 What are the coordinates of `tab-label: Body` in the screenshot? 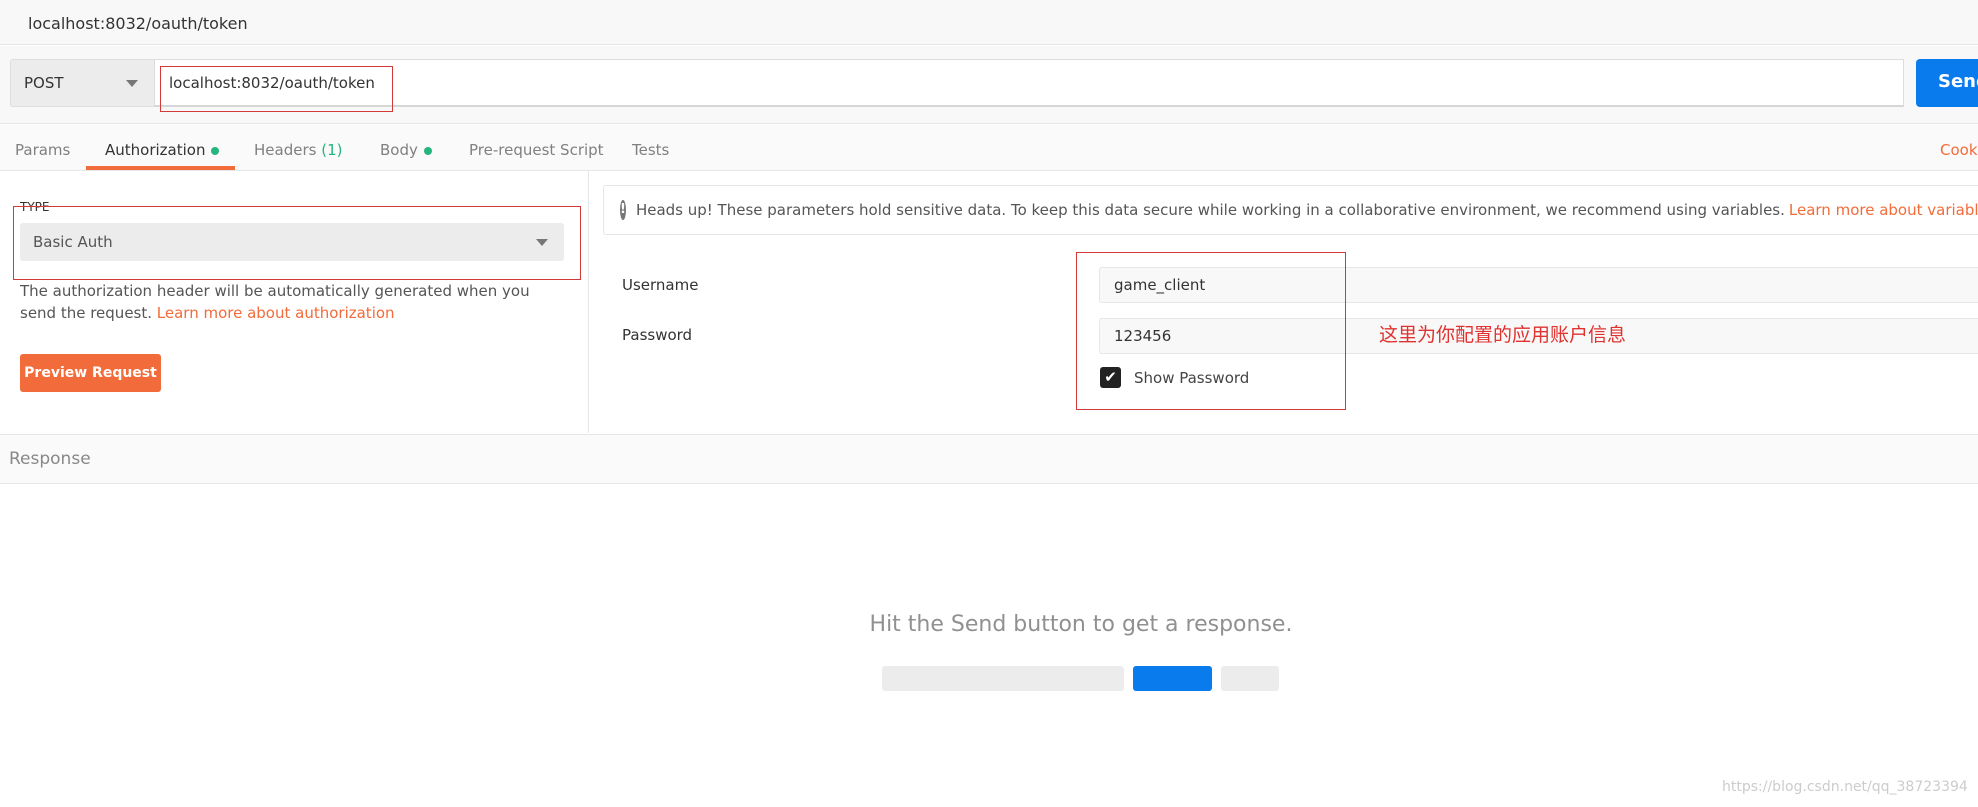 It's located at (399, 150).